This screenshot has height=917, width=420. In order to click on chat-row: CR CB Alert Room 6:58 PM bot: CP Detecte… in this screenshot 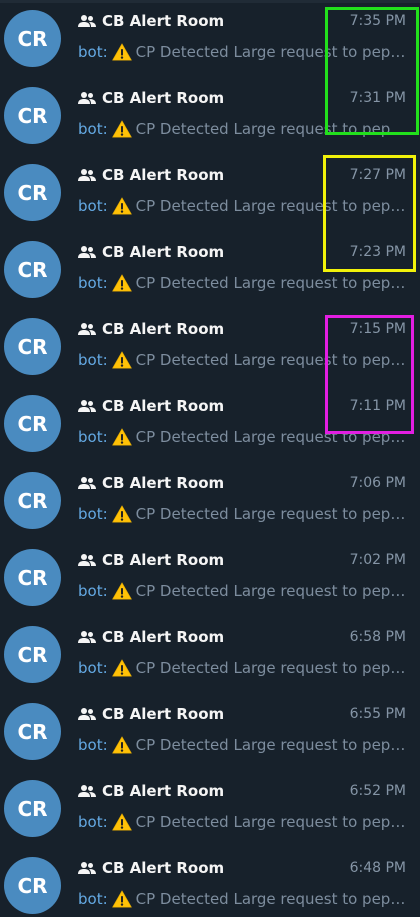, I will do `click(210, 652)`.